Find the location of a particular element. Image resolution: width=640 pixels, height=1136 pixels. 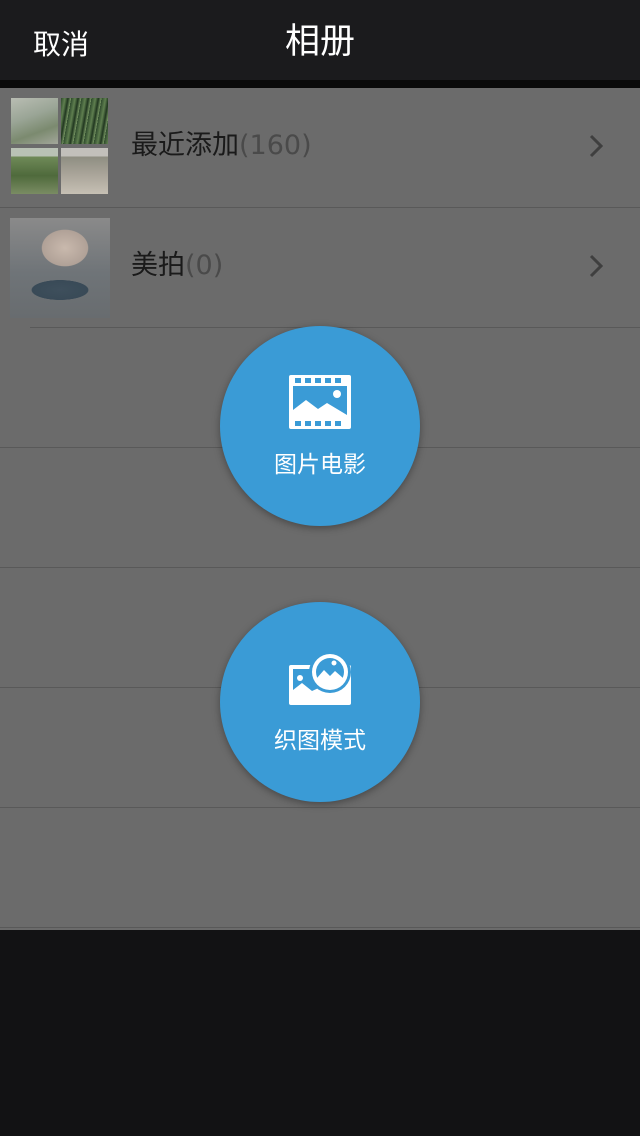

album-title: 最近添加(160) is located at coordinates (221, 146).